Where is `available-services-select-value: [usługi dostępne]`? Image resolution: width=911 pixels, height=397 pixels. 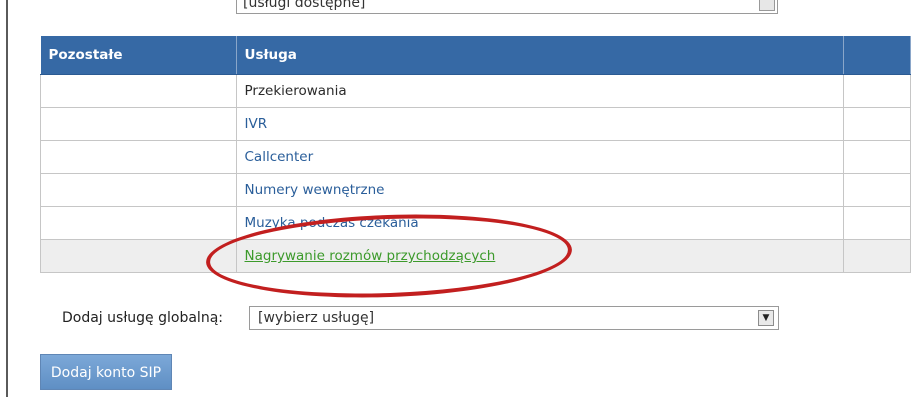 available-services-select-value: [usługi dostępne] is located at coordinates (304, 5).